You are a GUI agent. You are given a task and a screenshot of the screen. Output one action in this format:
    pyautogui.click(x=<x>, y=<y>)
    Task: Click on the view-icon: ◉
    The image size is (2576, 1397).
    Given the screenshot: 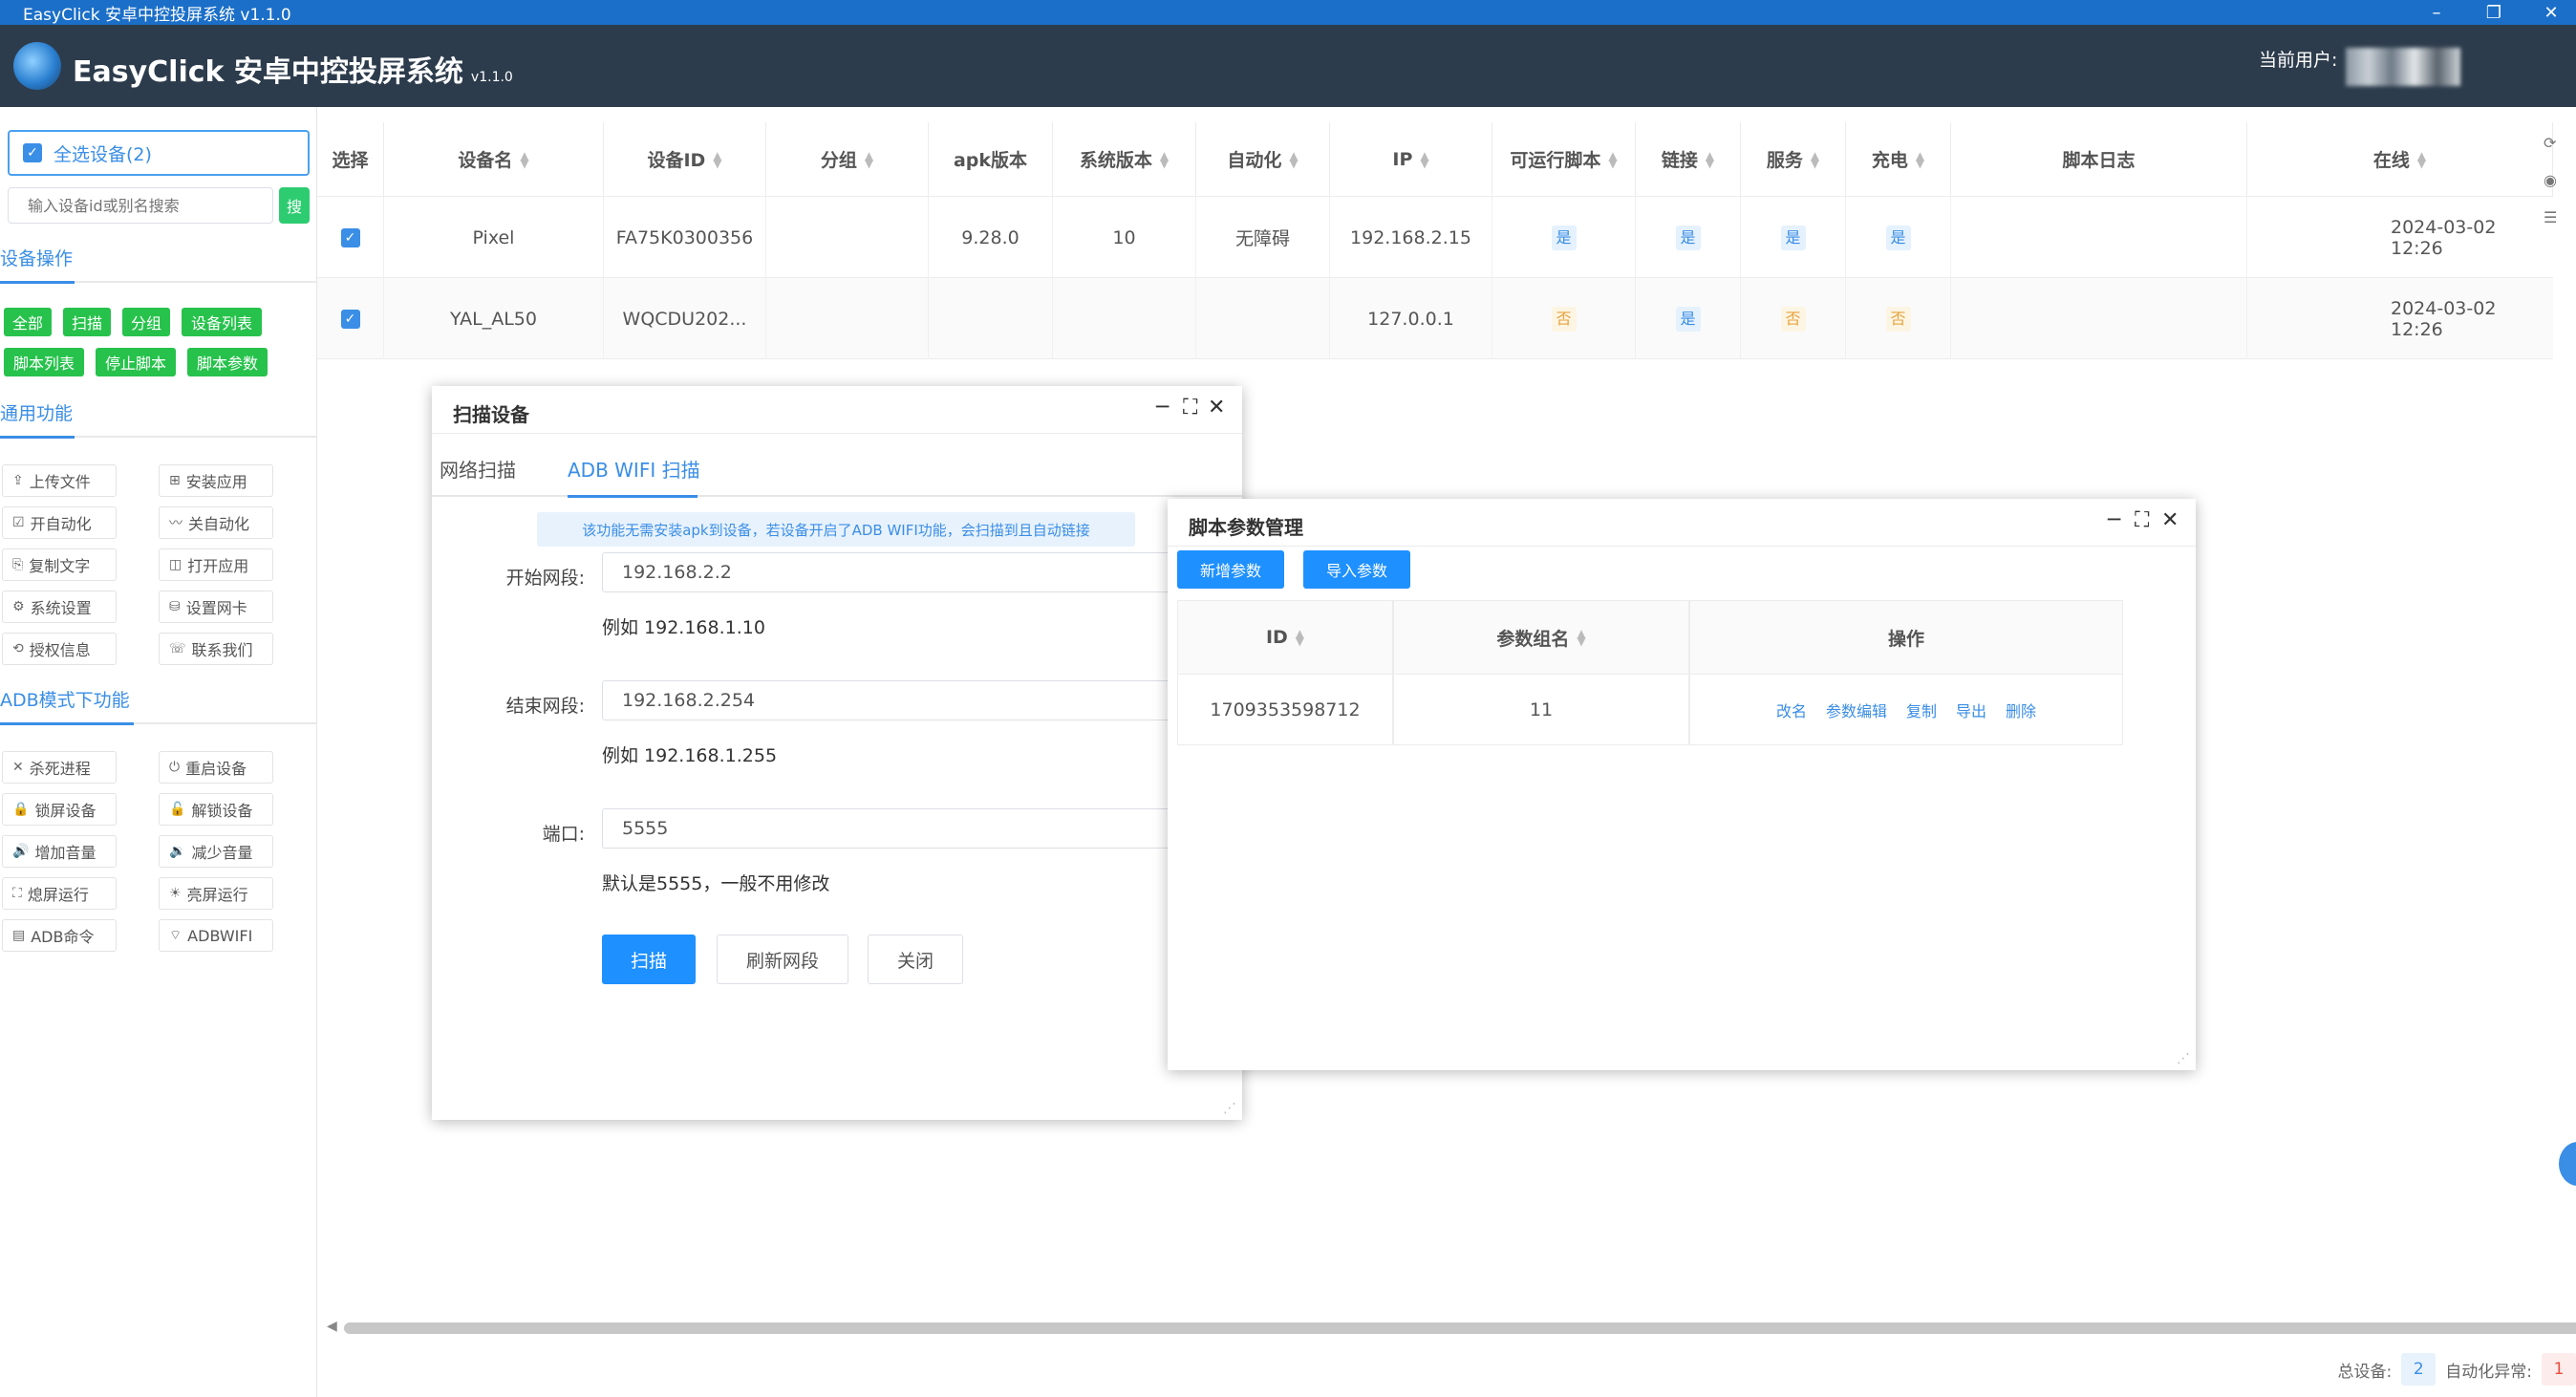 What is the action you would take?
    pyautogui.click(x=2560, y=180)
    